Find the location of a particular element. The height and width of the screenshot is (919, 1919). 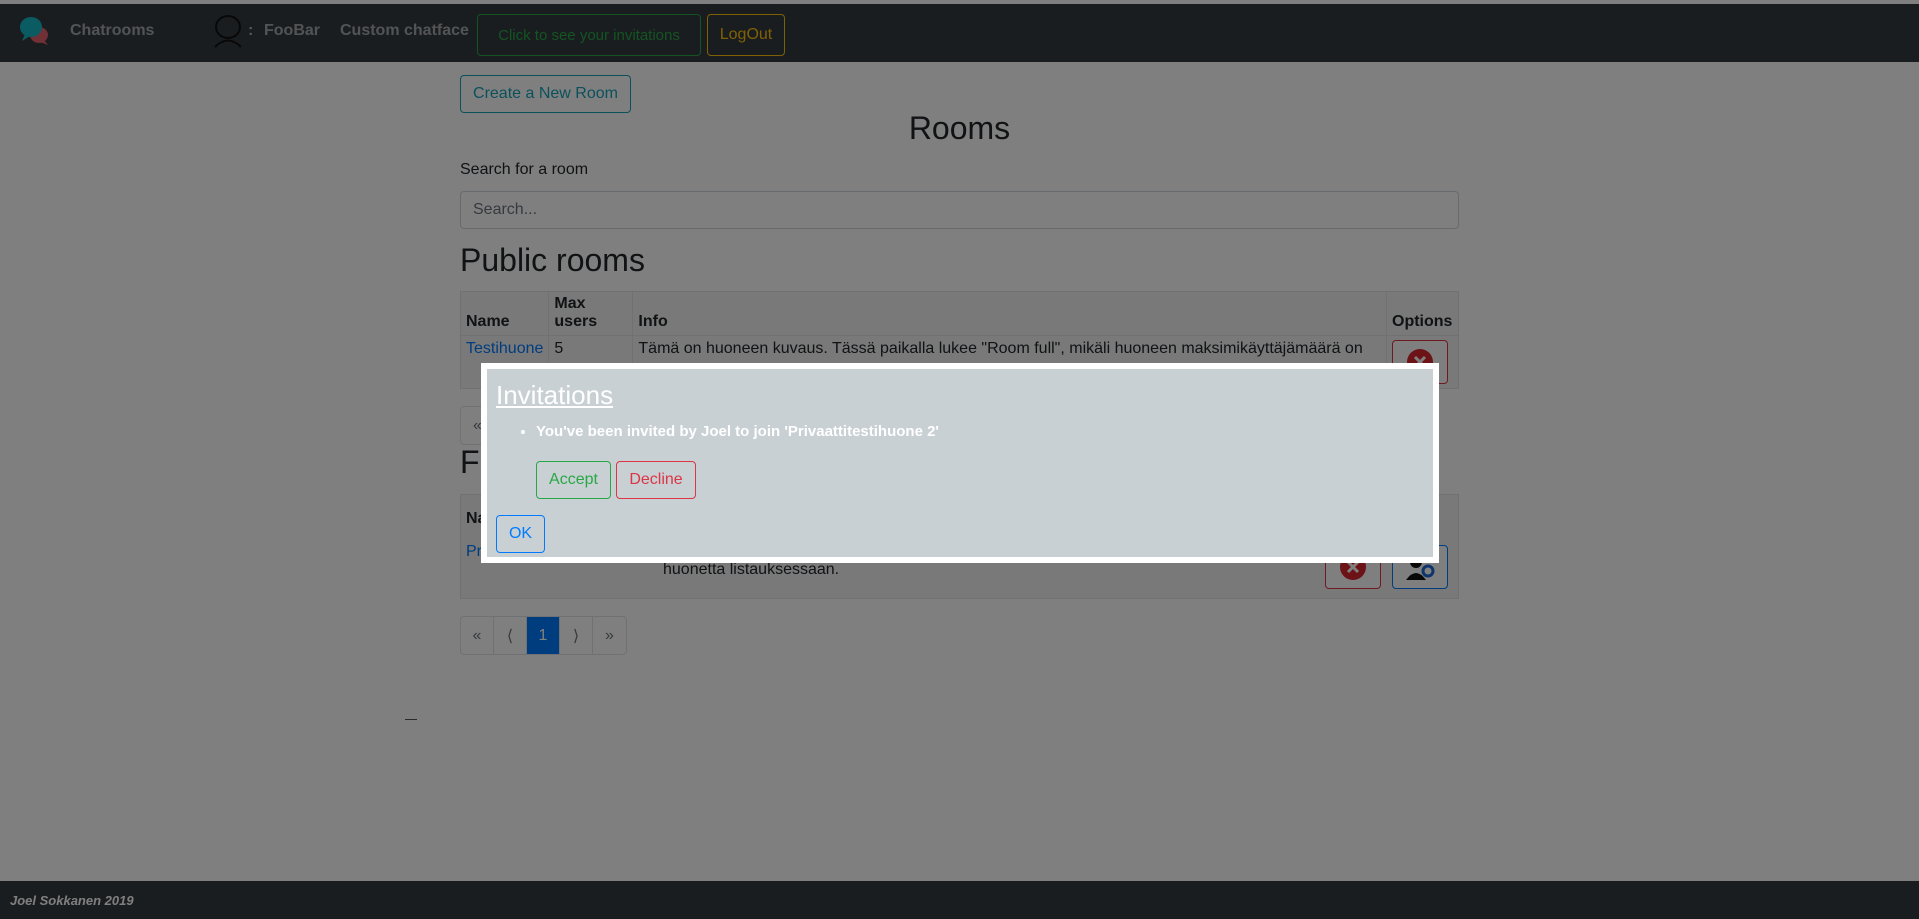

modal-title: Invitations is located at coordinates (555, 395).